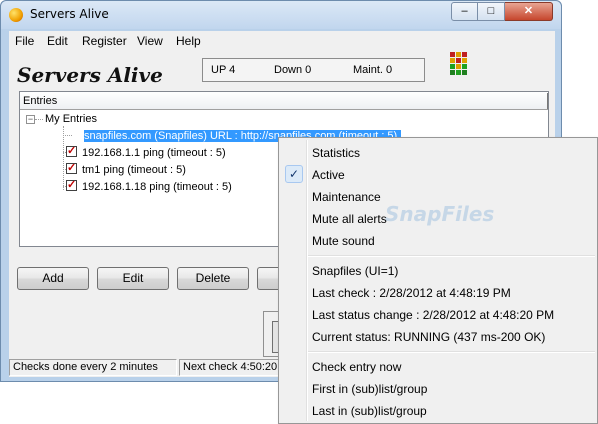 The height and width of the screenshot is (424, 598). Describe the element at coordinates (57, 41) in the screenshot. I see `menu-edit: Edit` at that location.